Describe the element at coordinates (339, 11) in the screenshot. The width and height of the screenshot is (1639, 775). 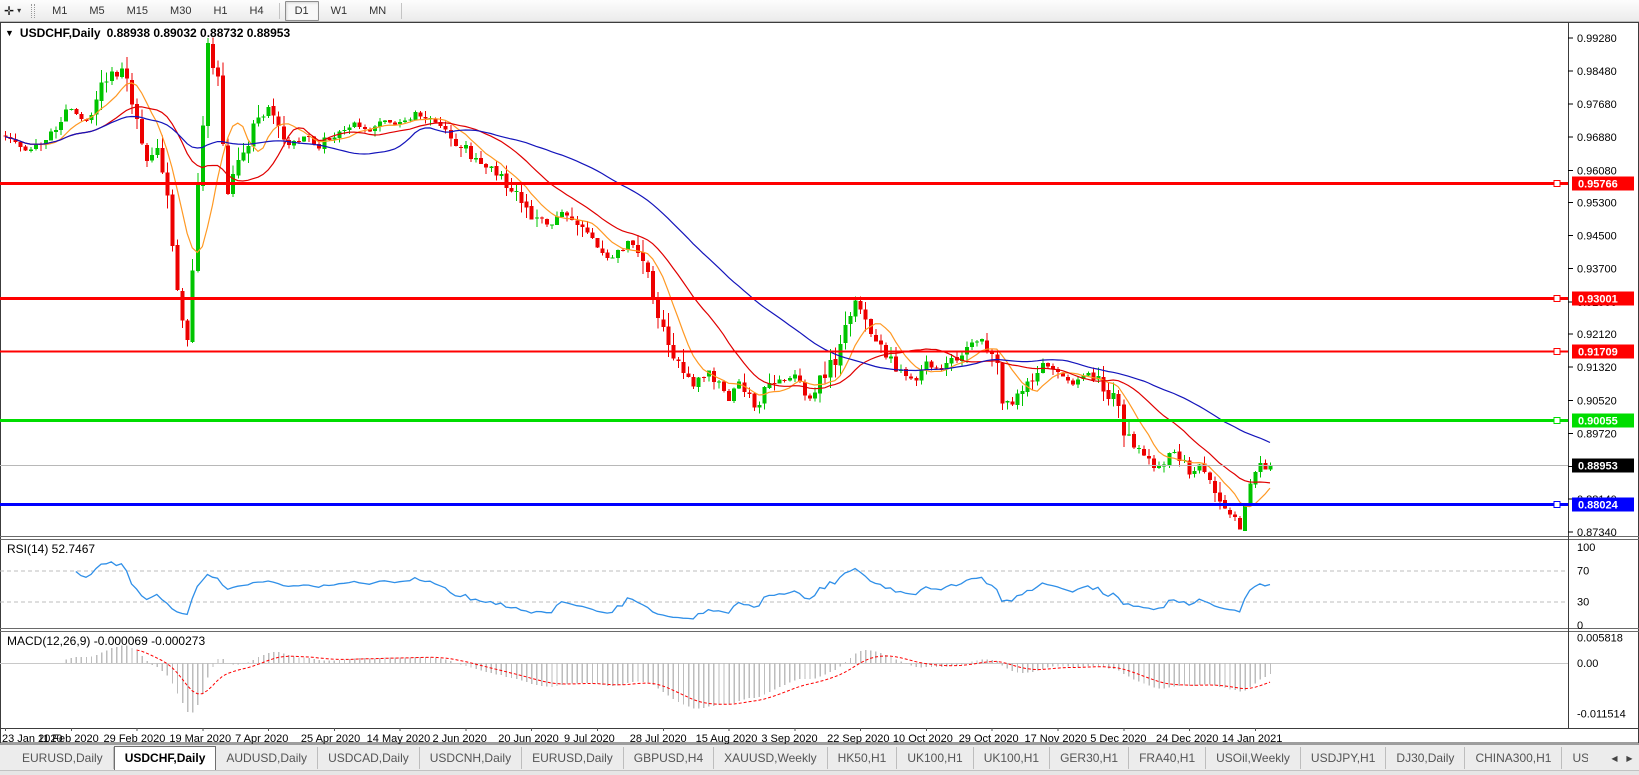
I see `timeframe-button-w1: W1` at that location.